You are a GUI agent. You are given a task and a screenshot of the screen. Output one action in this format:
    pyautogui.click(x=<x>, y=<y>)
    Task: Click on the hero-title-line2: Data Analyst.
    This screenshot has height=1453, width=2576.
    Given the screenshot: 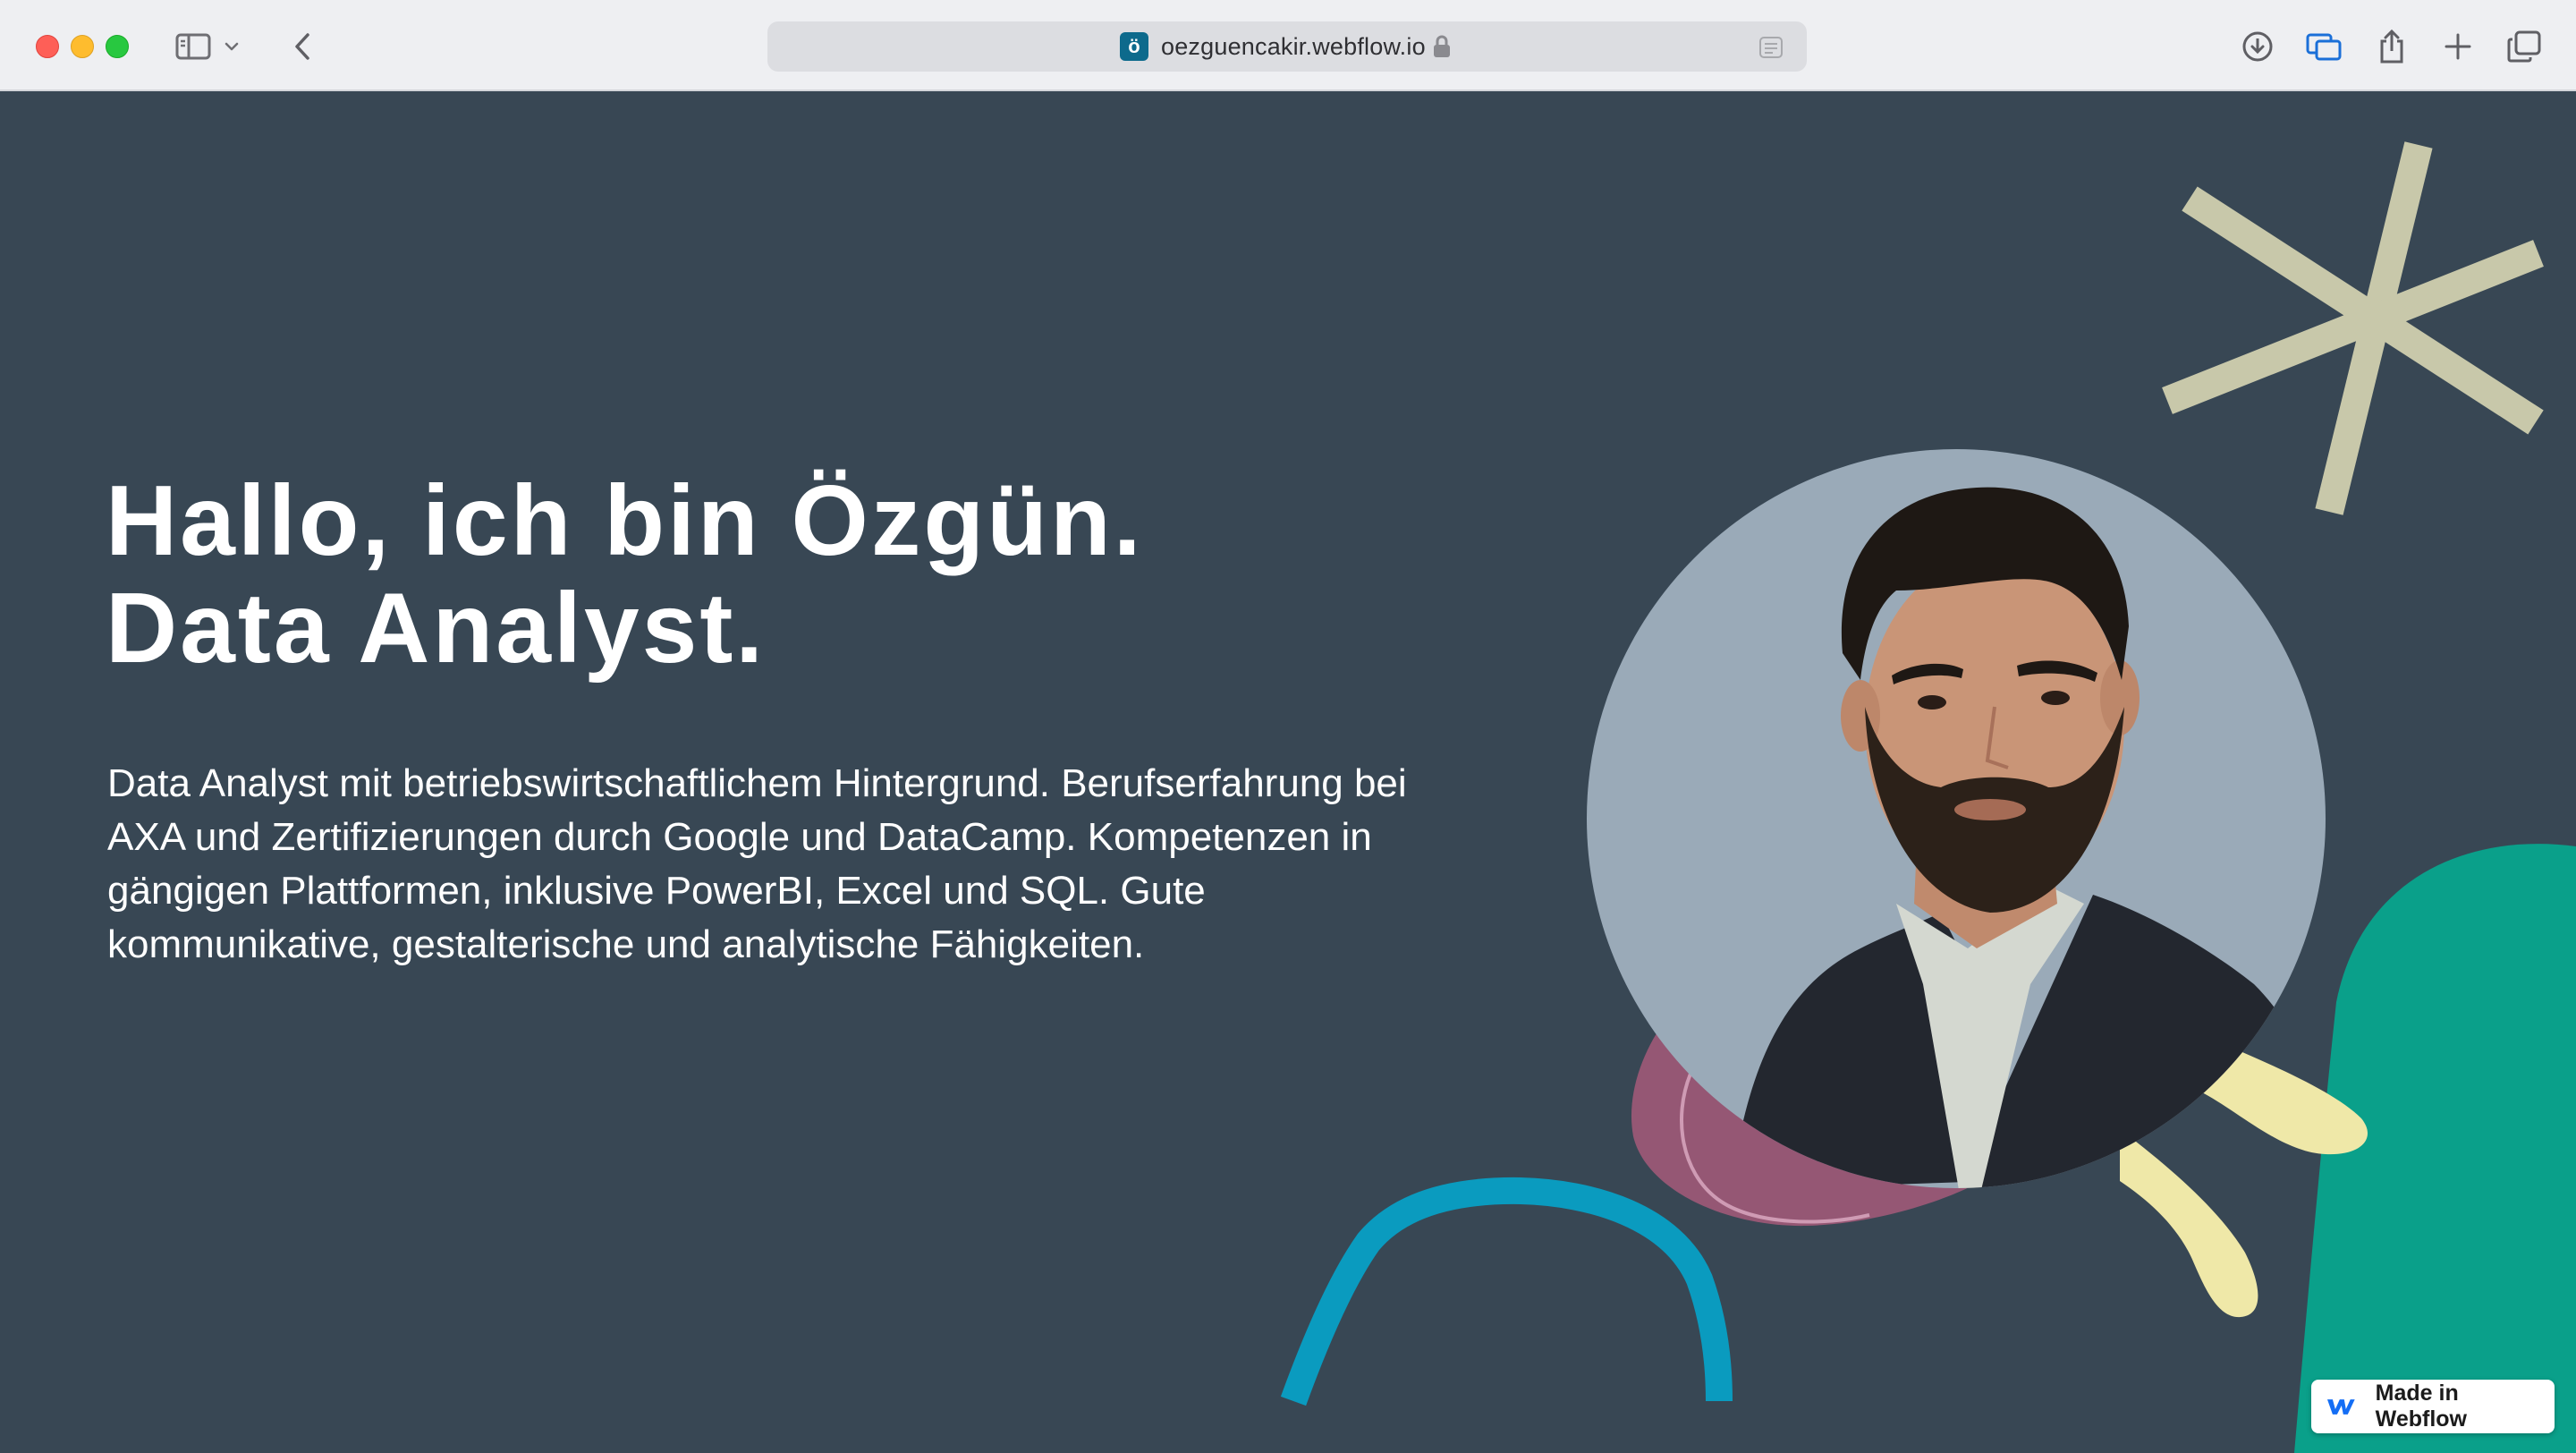 What is the action you would take?
    pyautogui.click(x=436, y=628)
    